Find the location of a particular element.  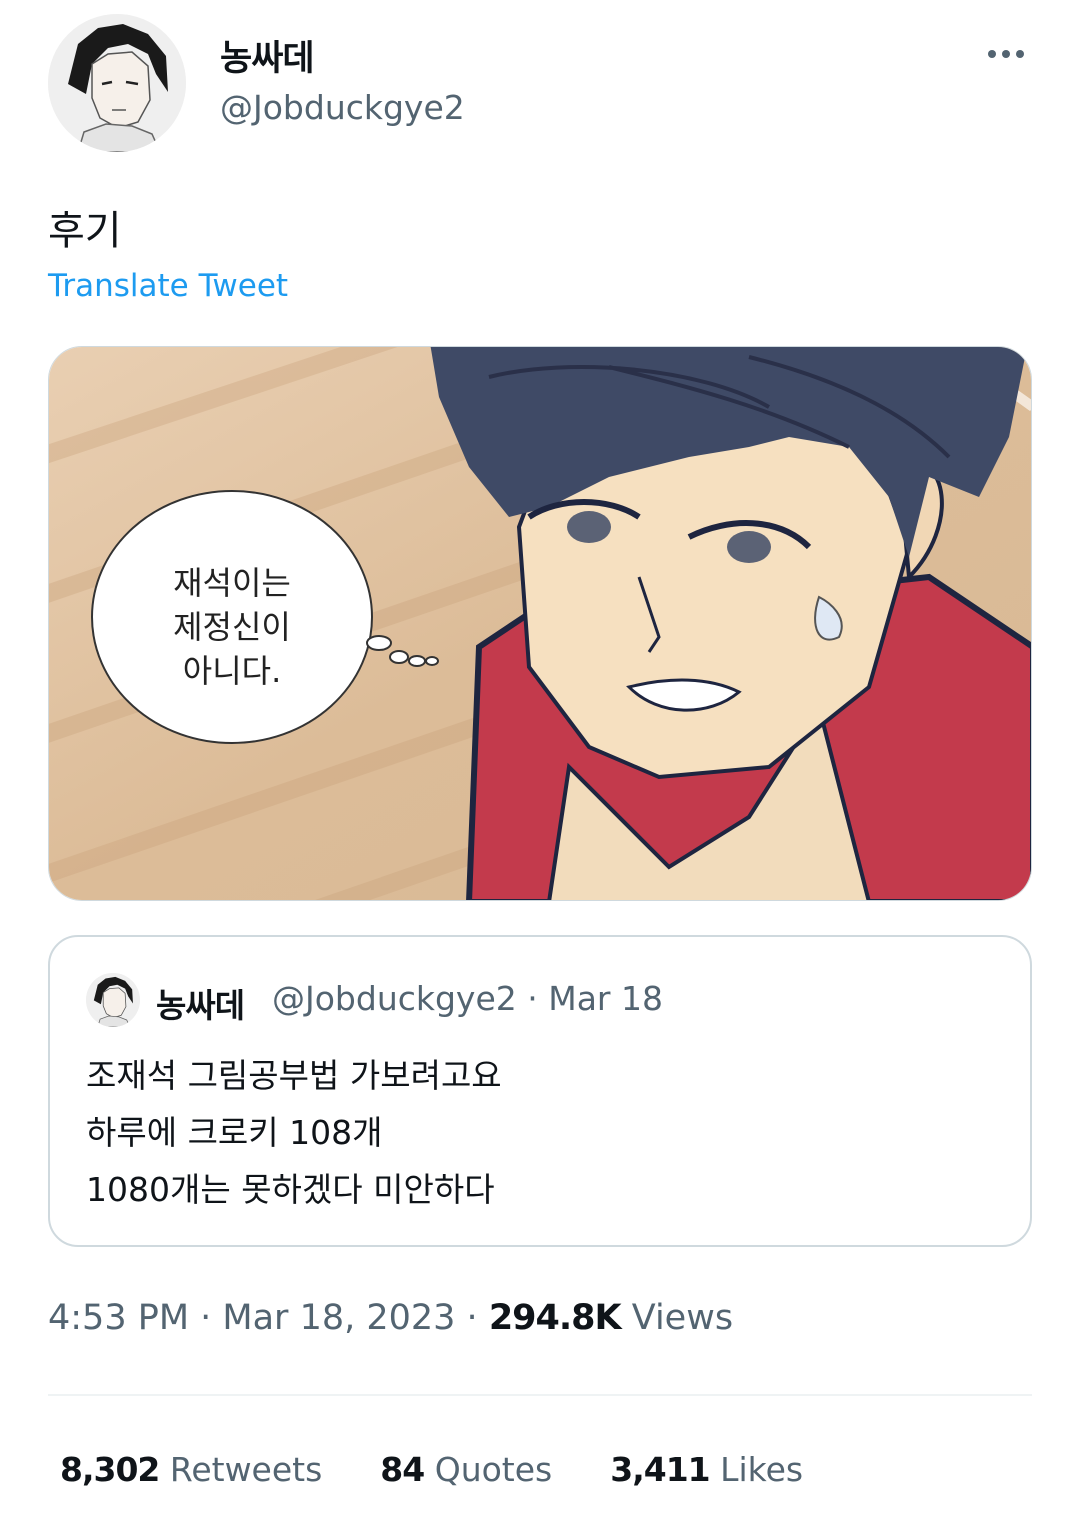

bubble-line: 아니다. is located at coordinates (232, 671).